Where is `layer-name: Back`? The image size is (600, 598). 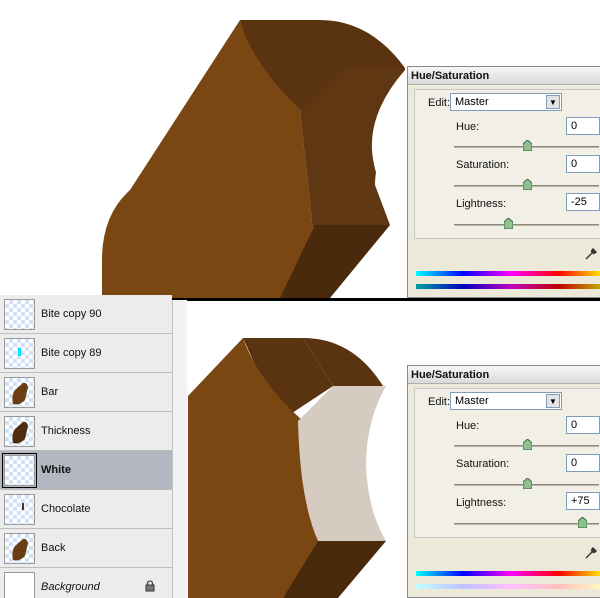 layer-name: Back is located at coordinates (53, 548).